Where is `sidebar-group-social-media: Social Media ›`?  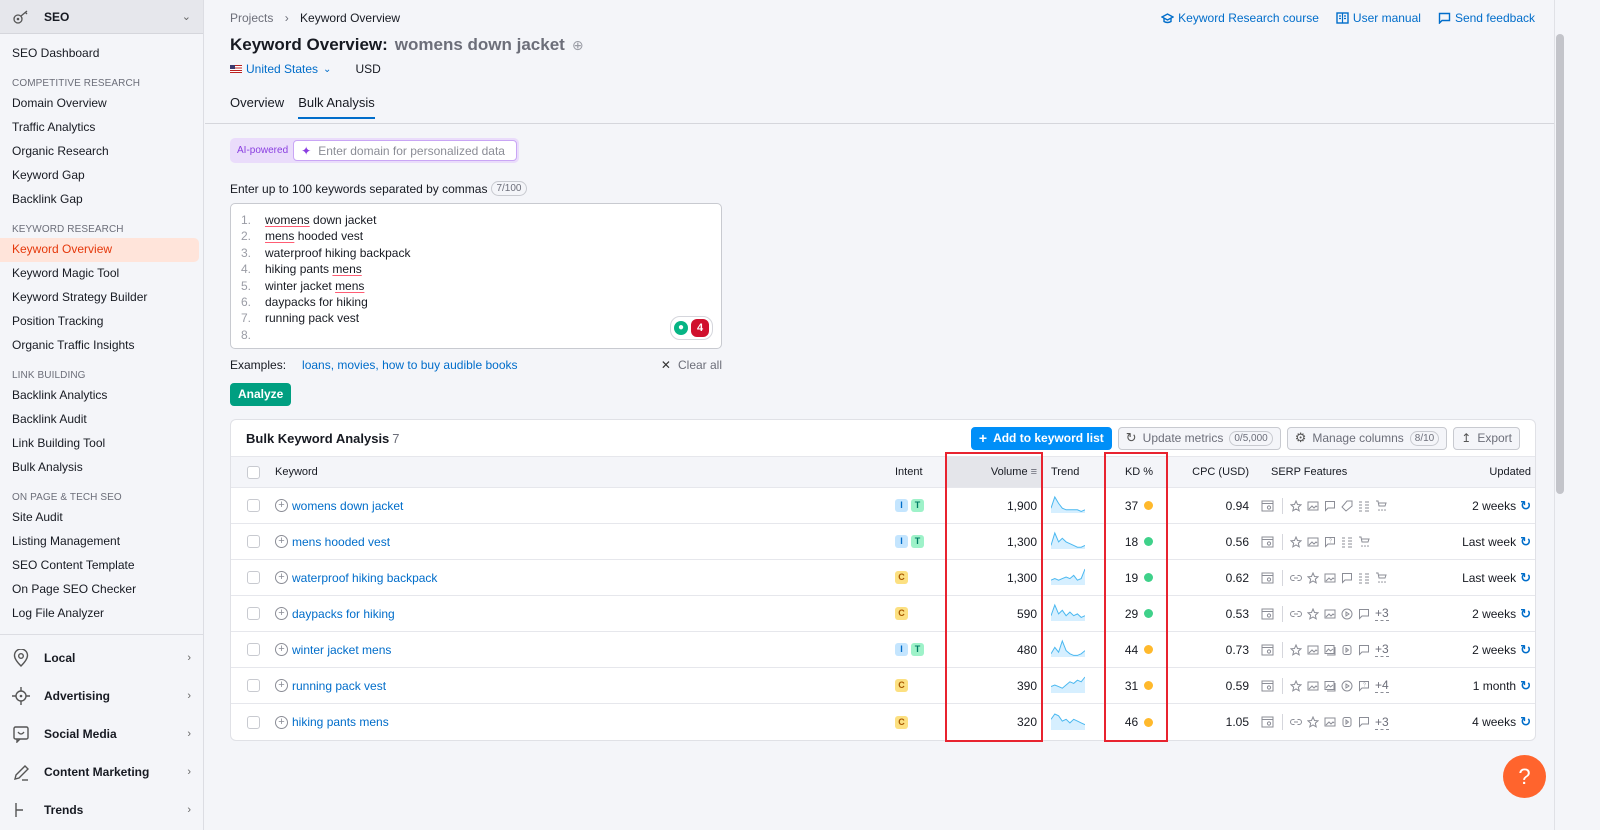 sidebar-group-social-media: Social Media › is located at coordinates (101, 734).